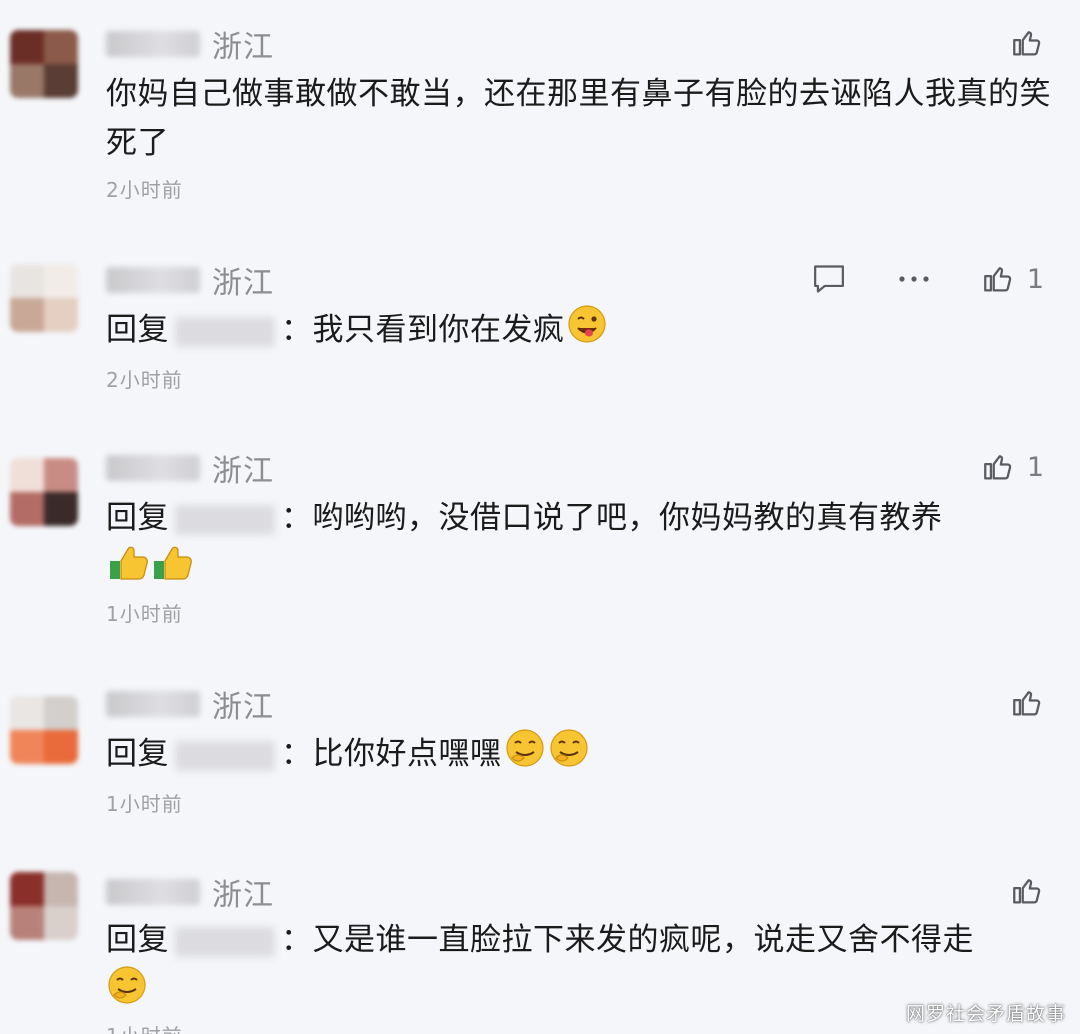 This screenshot has width=1080, height=1034. I want to click on comment-text: 回复 ：比你好点嘿嘿, so click(581, 755).